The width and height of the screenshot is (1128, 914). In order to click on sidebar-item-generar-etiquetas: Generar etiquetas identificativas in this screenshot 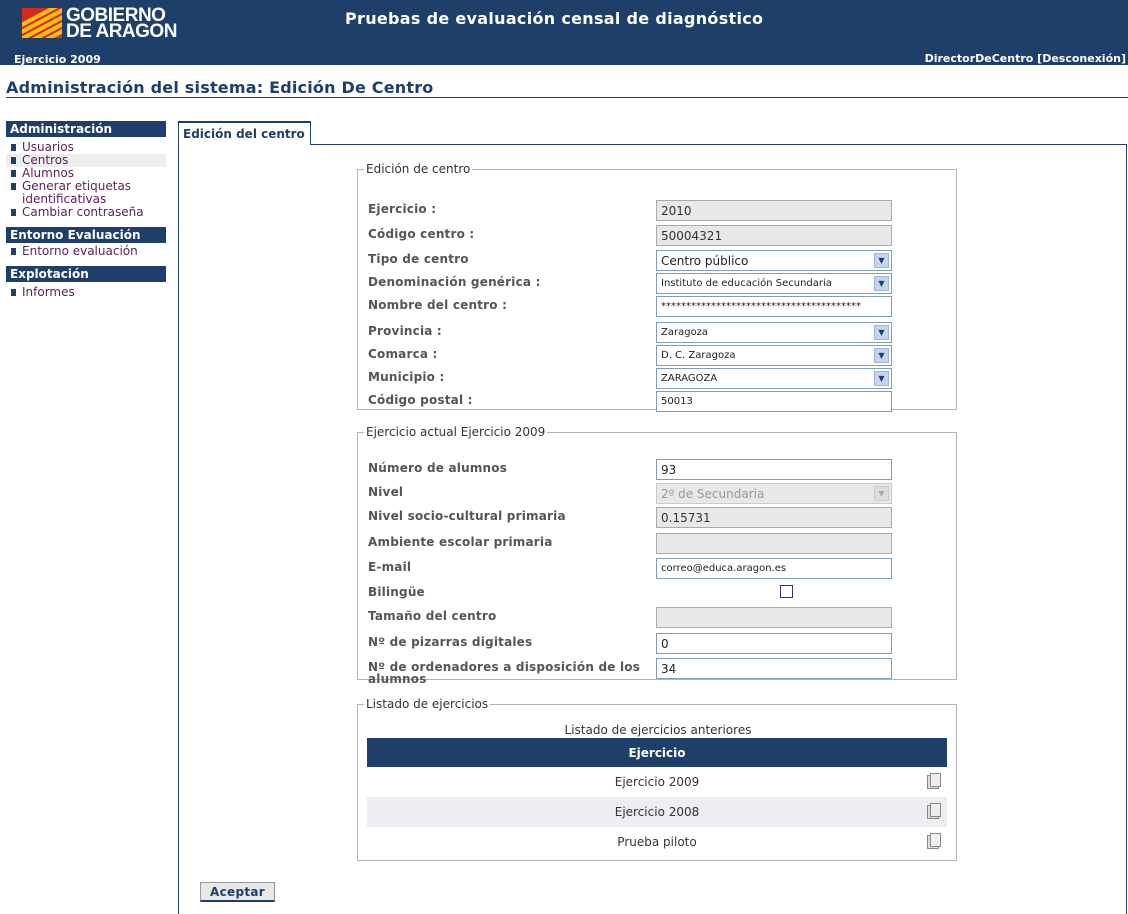, I will do `click(81, 193)`.